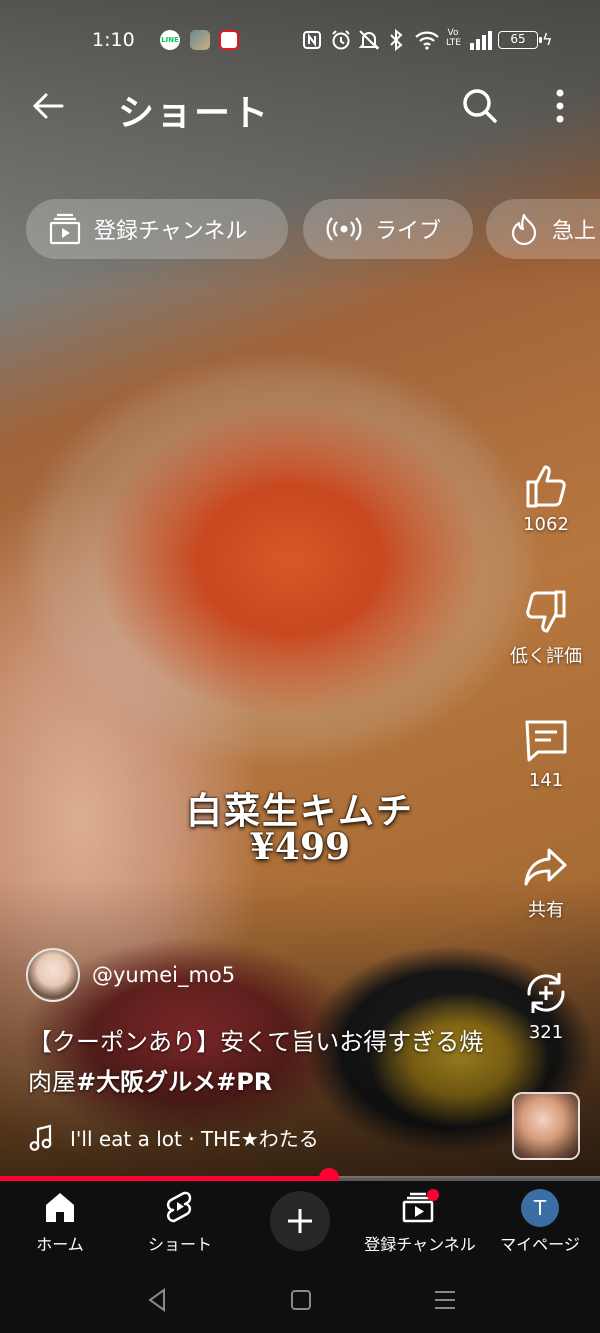 The height and width of the screenshot is (1333, 600). I want to click on nav-label: 登録チャンネル, so click(420, 1244).